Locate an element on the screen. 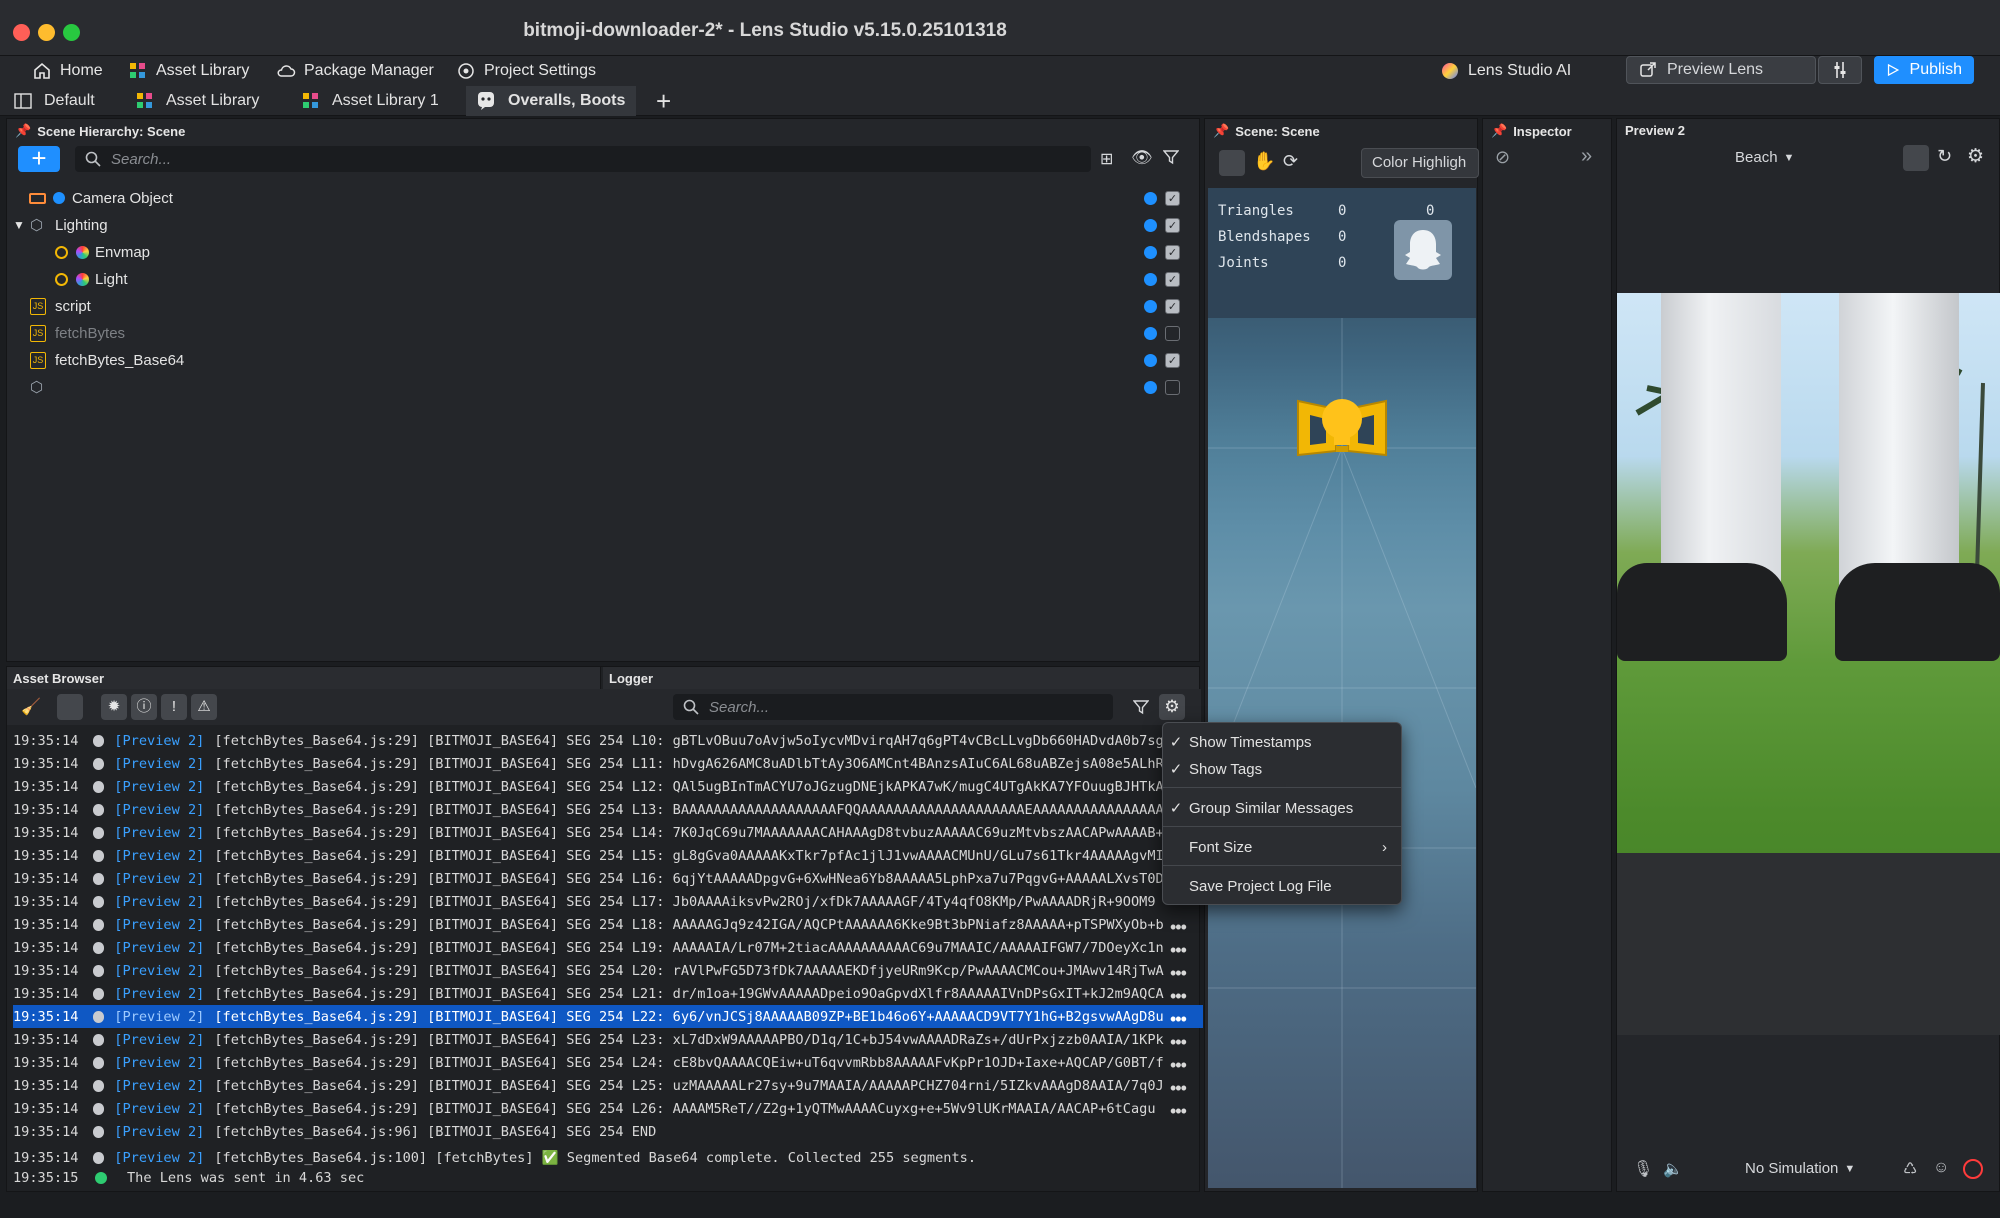 This screenshot has width=2000, height=1218. preview-options-button is located at coordinates (1840, 70).